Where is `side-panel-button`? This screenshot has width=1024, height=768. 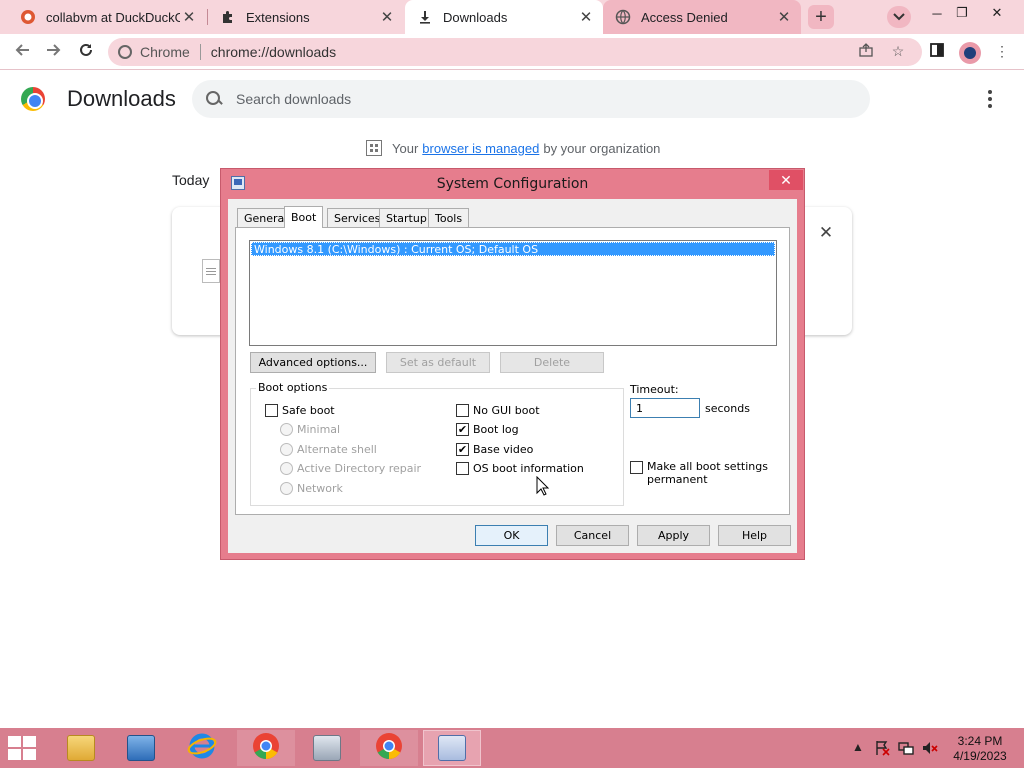 side-panel-button is located at coordinates (937, 51).